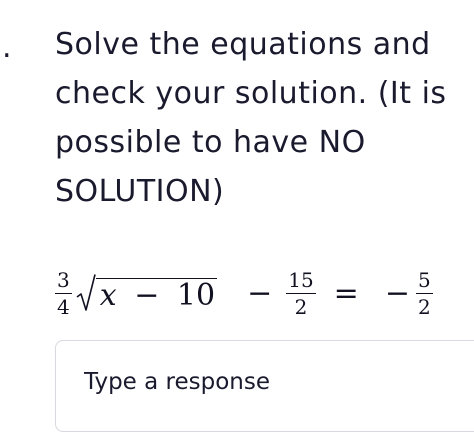 Image resolution: width=474 pixels, height=432 pixels. I want to click on term-numerator: 15, so click(301, 280).